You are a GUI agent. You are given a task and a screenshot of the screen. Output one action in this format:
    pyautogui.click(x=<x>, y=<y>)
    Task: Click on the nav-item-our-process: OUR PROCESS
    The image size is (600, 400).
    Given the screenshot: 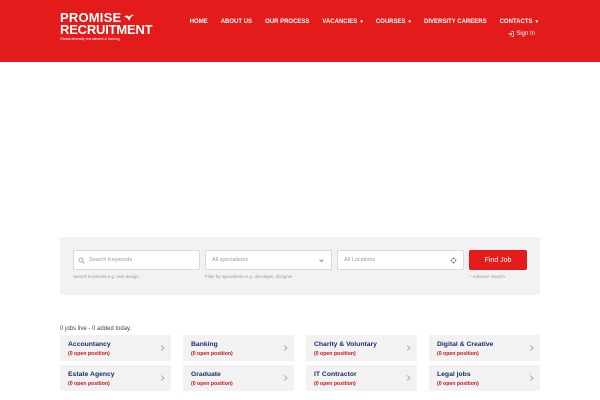 What is the action you would take?
    pyautogui.click(x=287, y=22)
    